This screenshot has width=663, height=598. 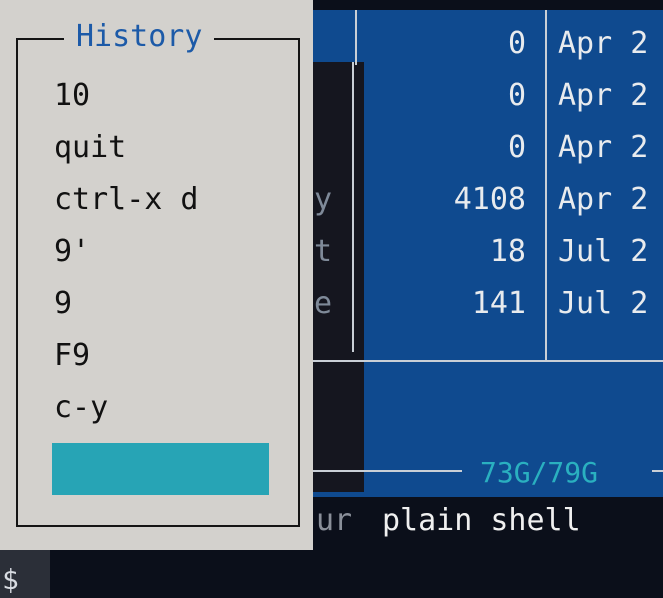 I want to click on hint-text: plain shell, so click(x=481, y=520).